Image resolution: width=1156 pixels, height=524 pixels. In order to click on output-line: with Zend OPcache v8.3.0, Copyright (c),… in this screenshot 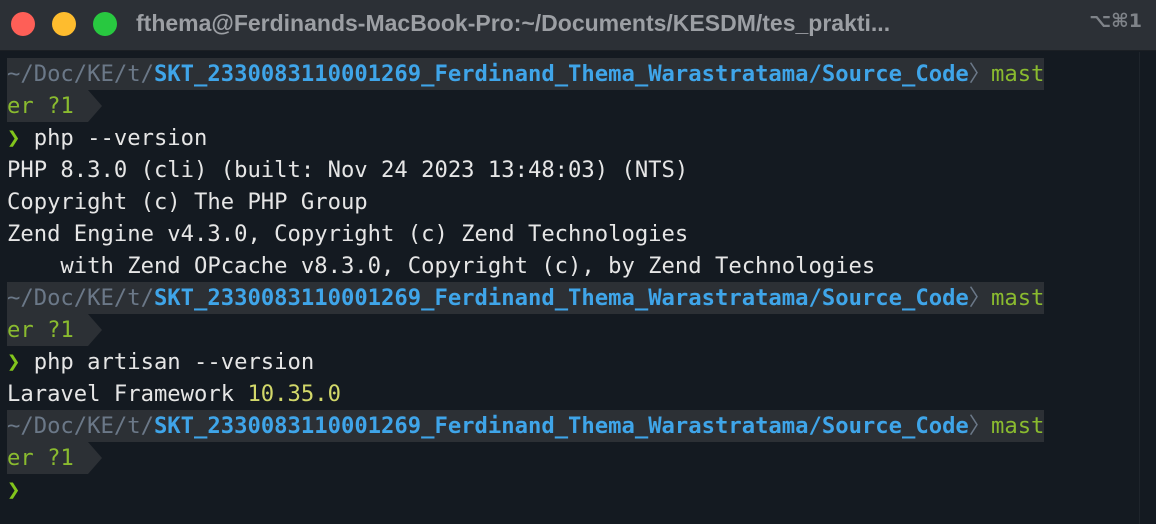, I will do `click(441, 266)`.